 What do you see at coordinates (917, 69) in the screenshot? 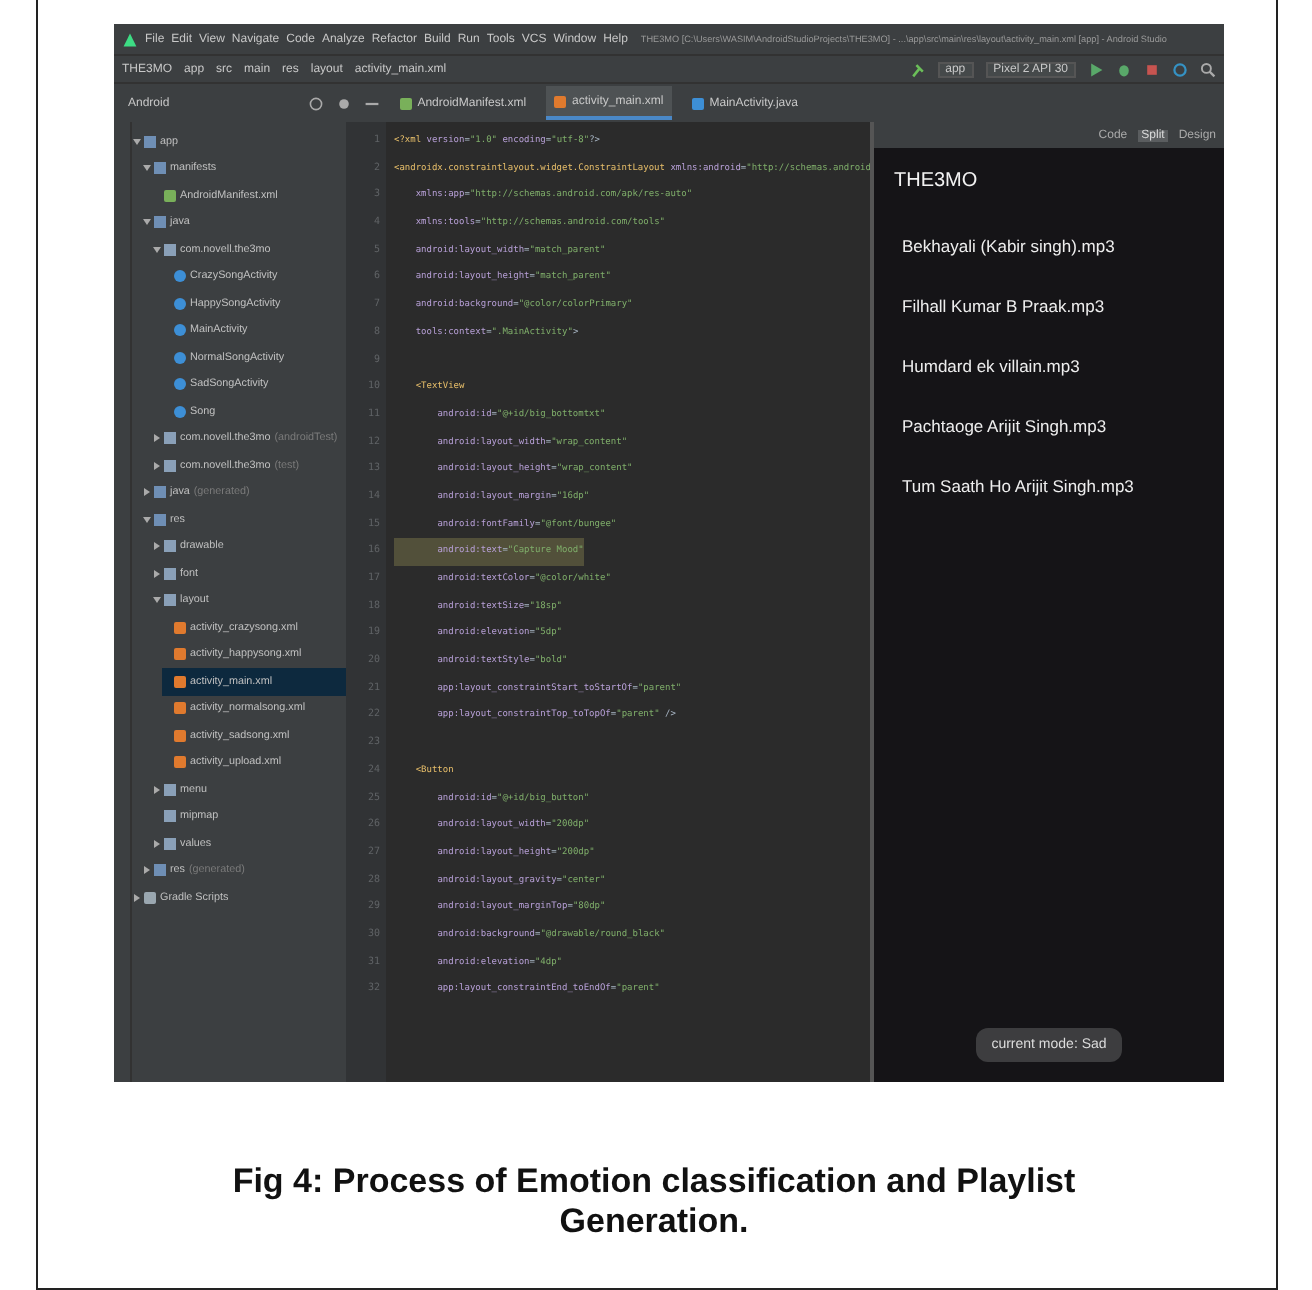
I see `hammer-icon` at bounding box center [917, 69].